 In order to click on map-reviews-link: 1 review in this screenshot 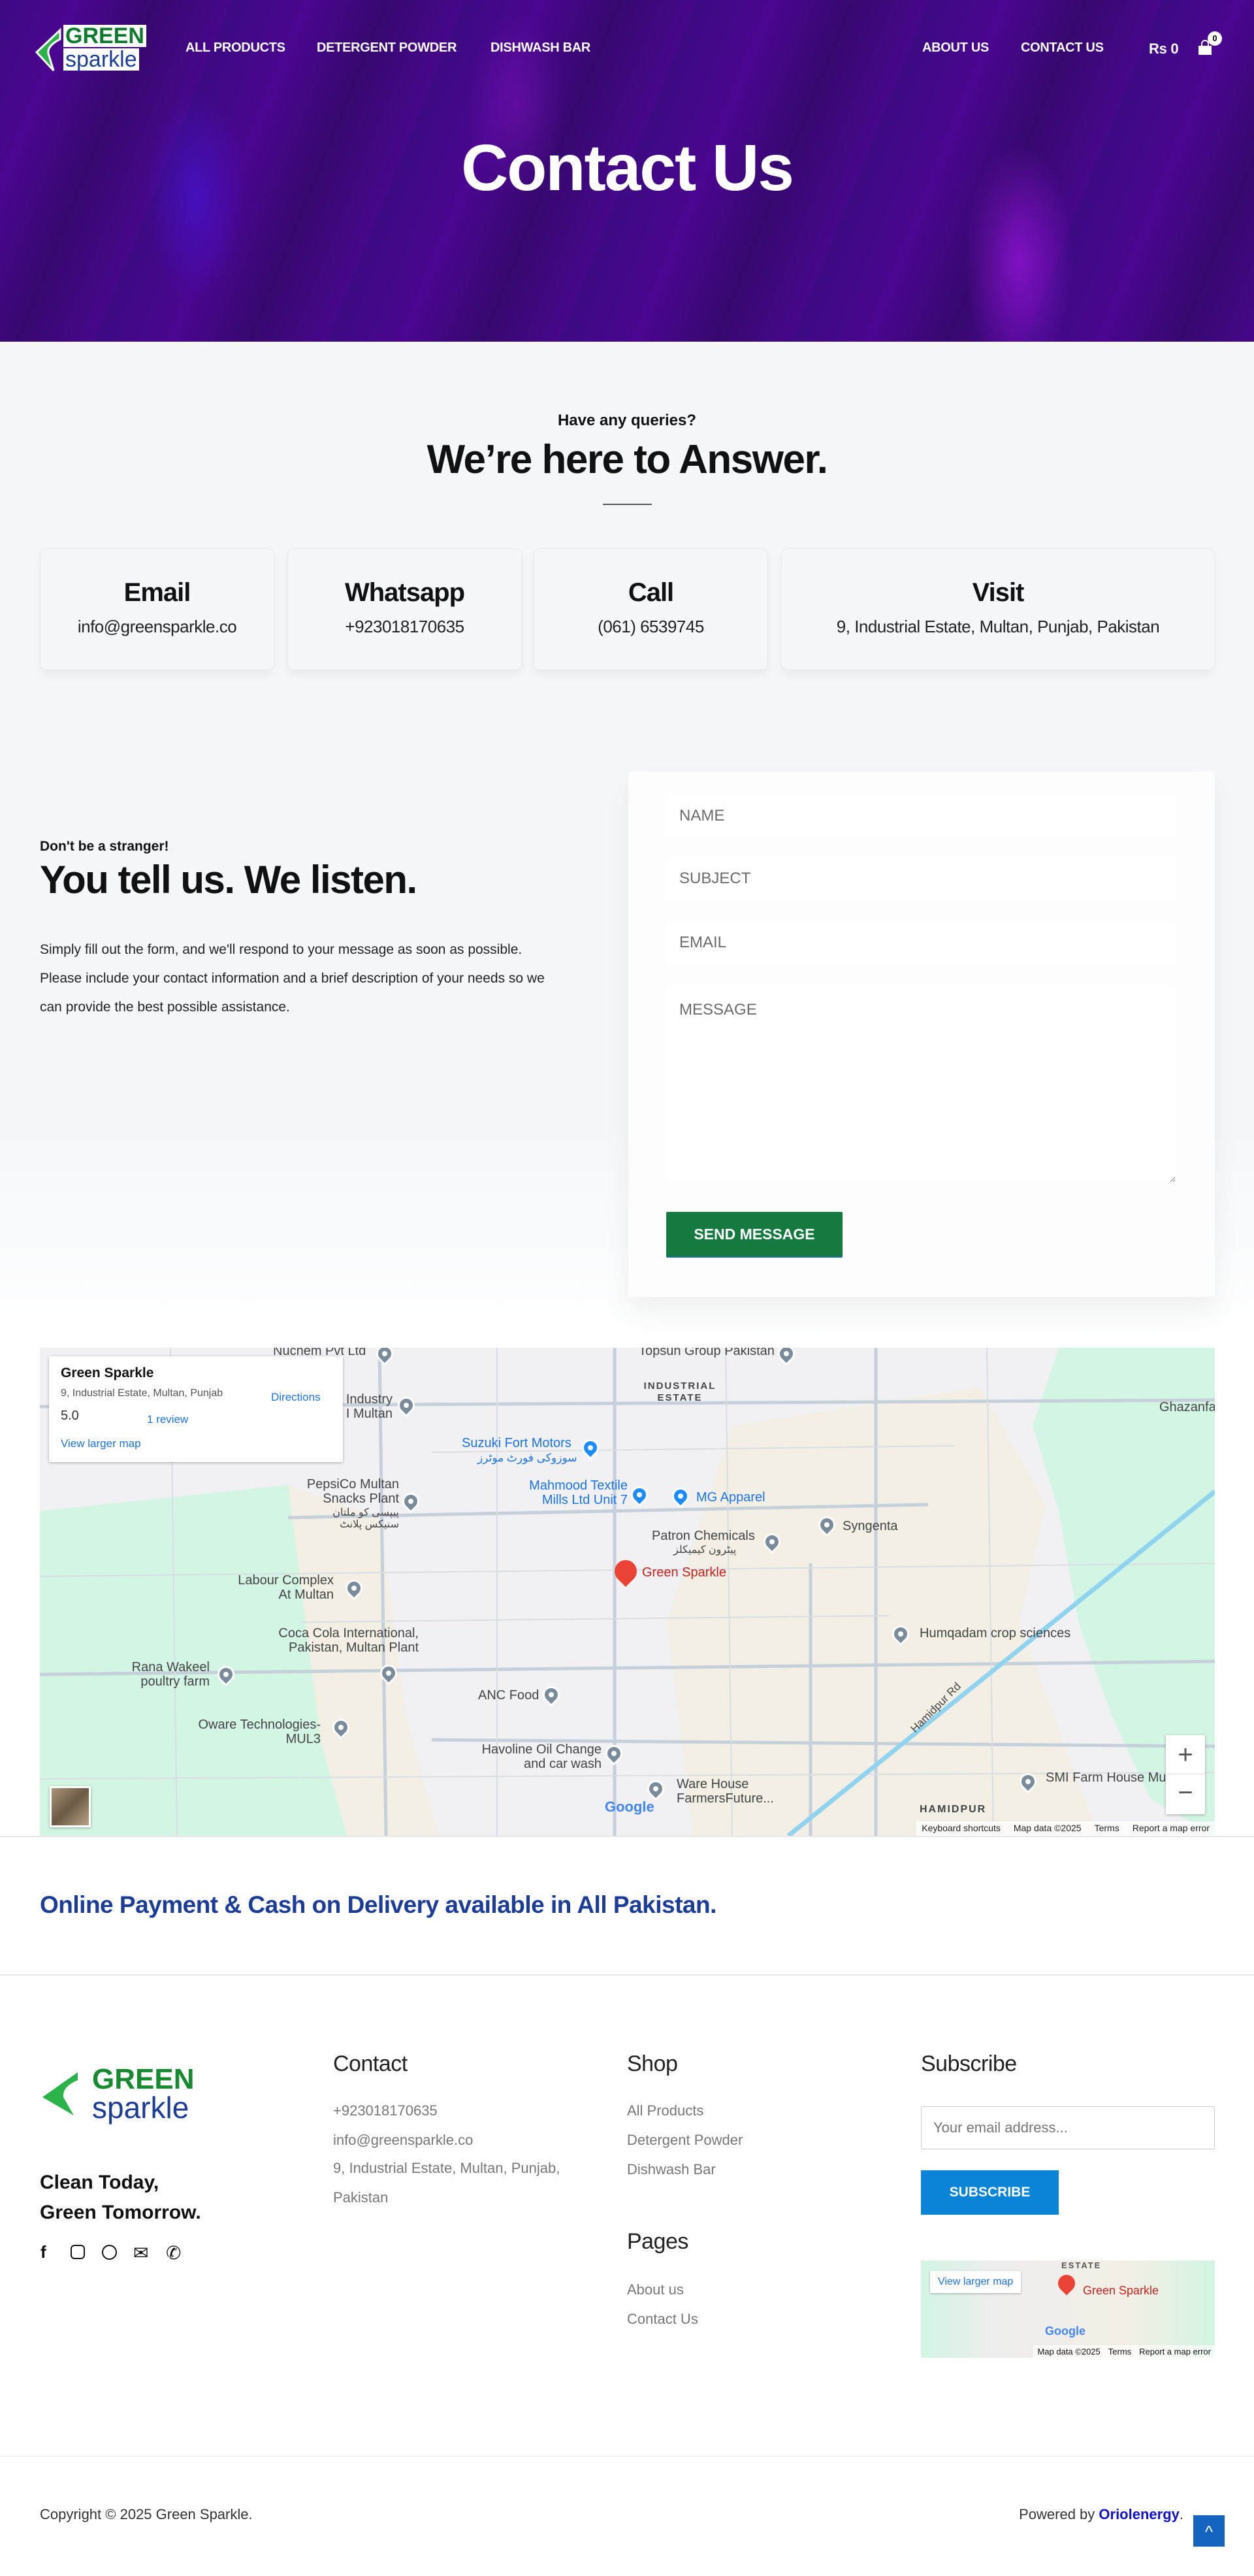, I will do `click(167, 1419)`.